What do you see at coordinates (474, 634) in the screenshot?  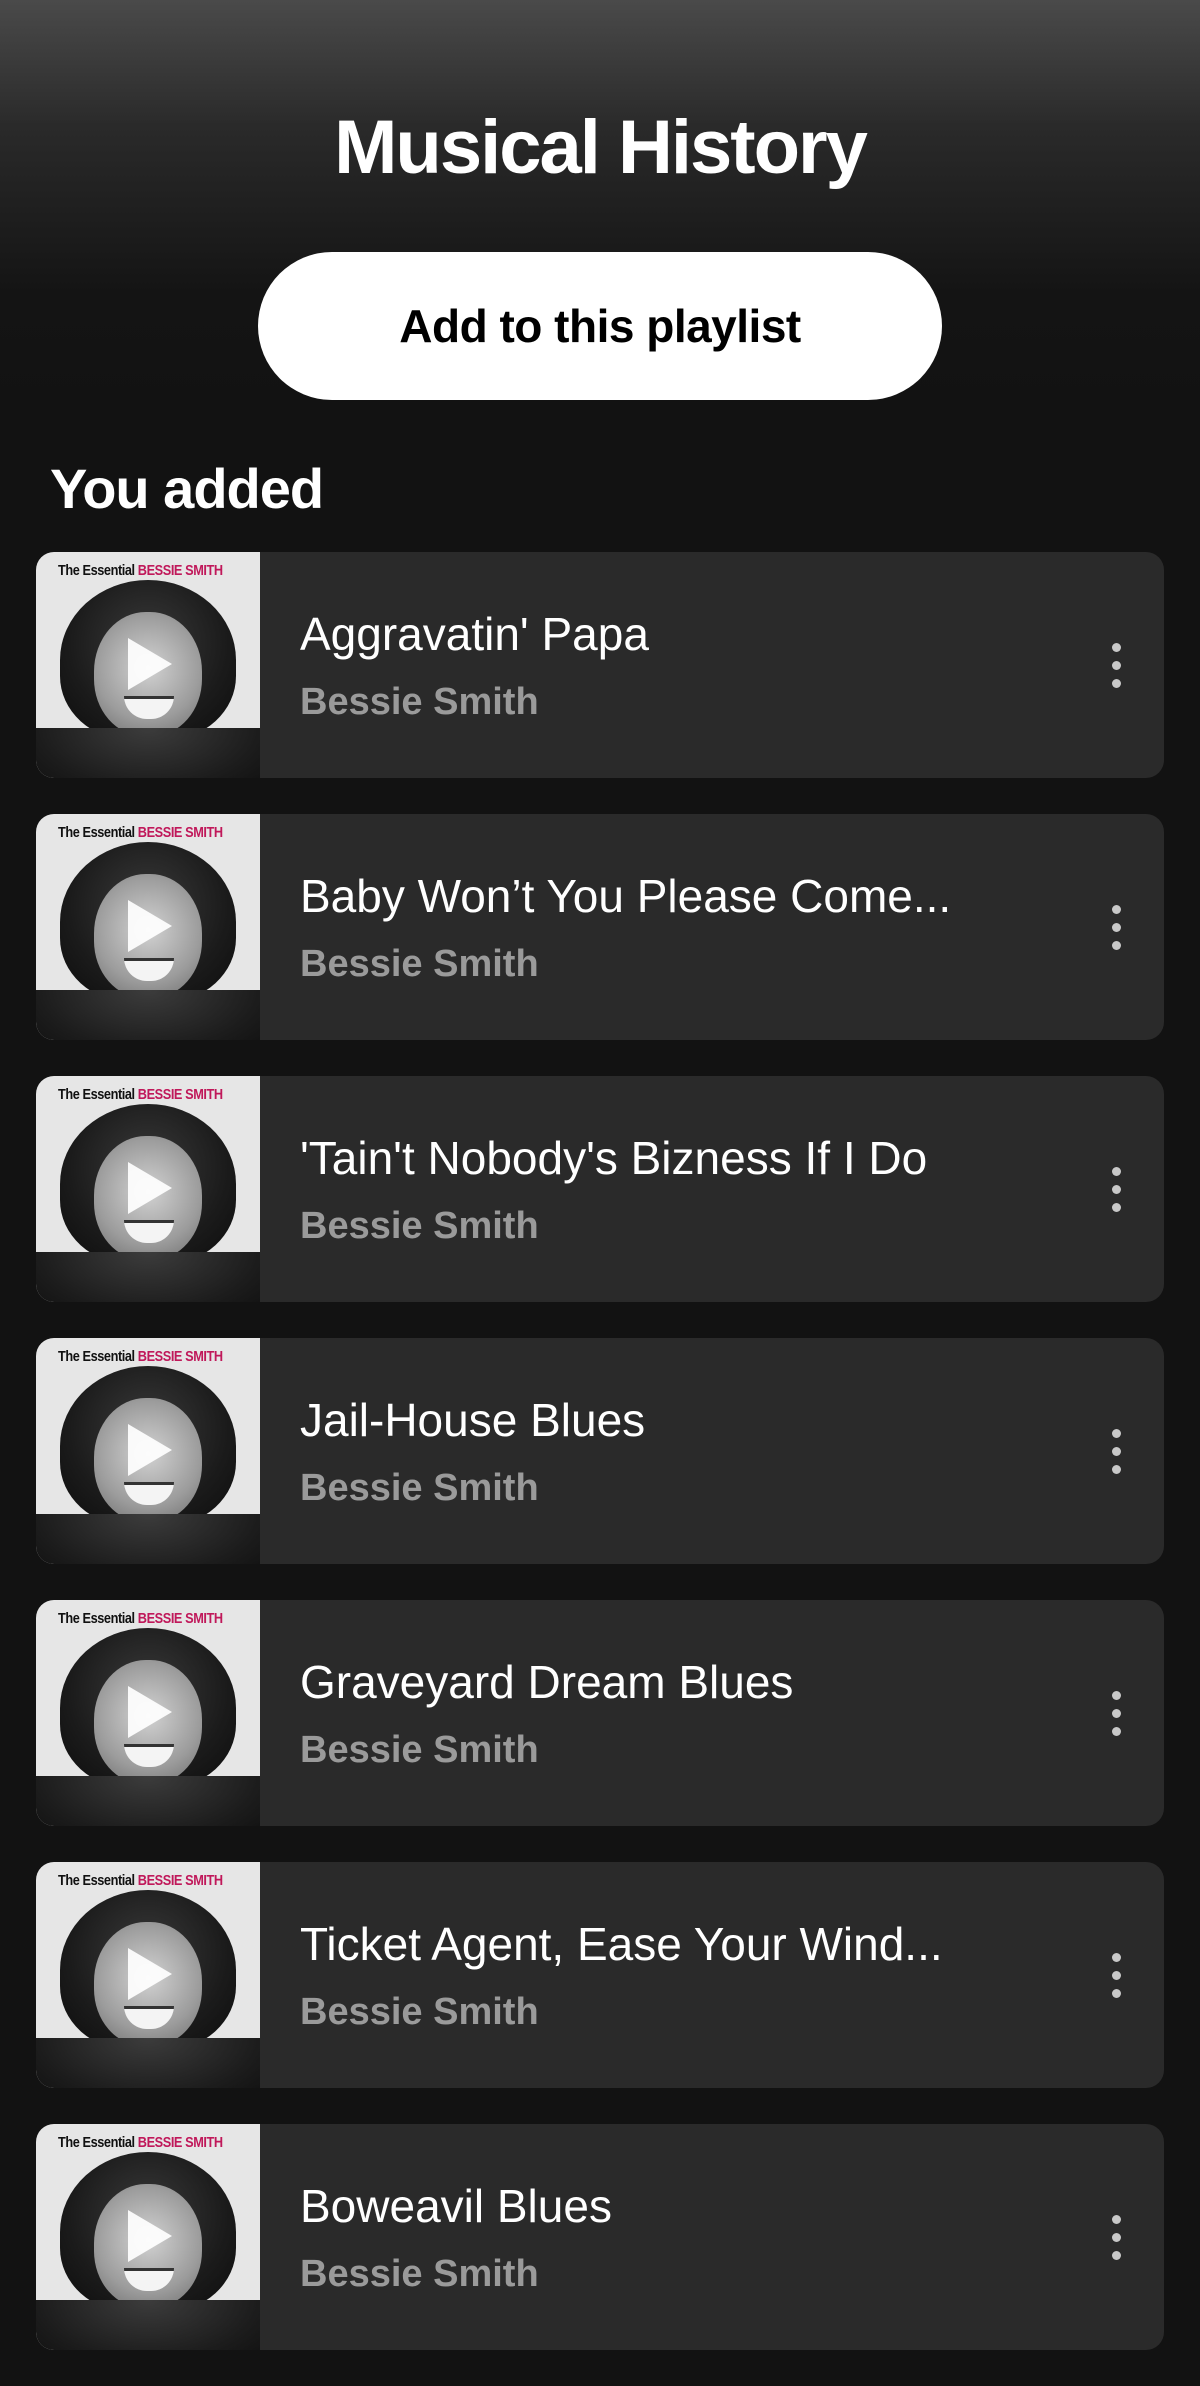 I see `track-title: Aggravatin' Papa` at bounding box center [474, 634].